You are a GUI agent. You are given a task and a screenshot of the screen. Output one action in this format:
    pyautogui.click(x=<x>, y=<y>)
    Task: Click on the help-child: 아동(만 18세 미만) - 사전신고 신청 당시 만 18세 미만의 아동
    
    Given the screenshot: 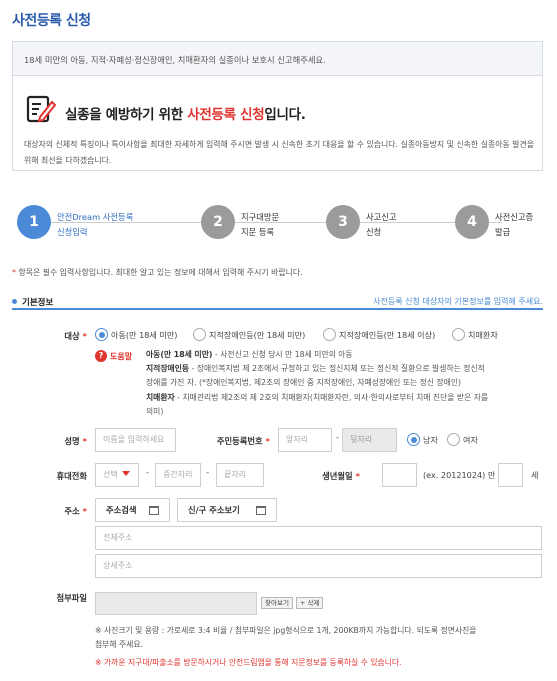 What is the action you would take?
    pyautogui.click(x=346, y=354)
    